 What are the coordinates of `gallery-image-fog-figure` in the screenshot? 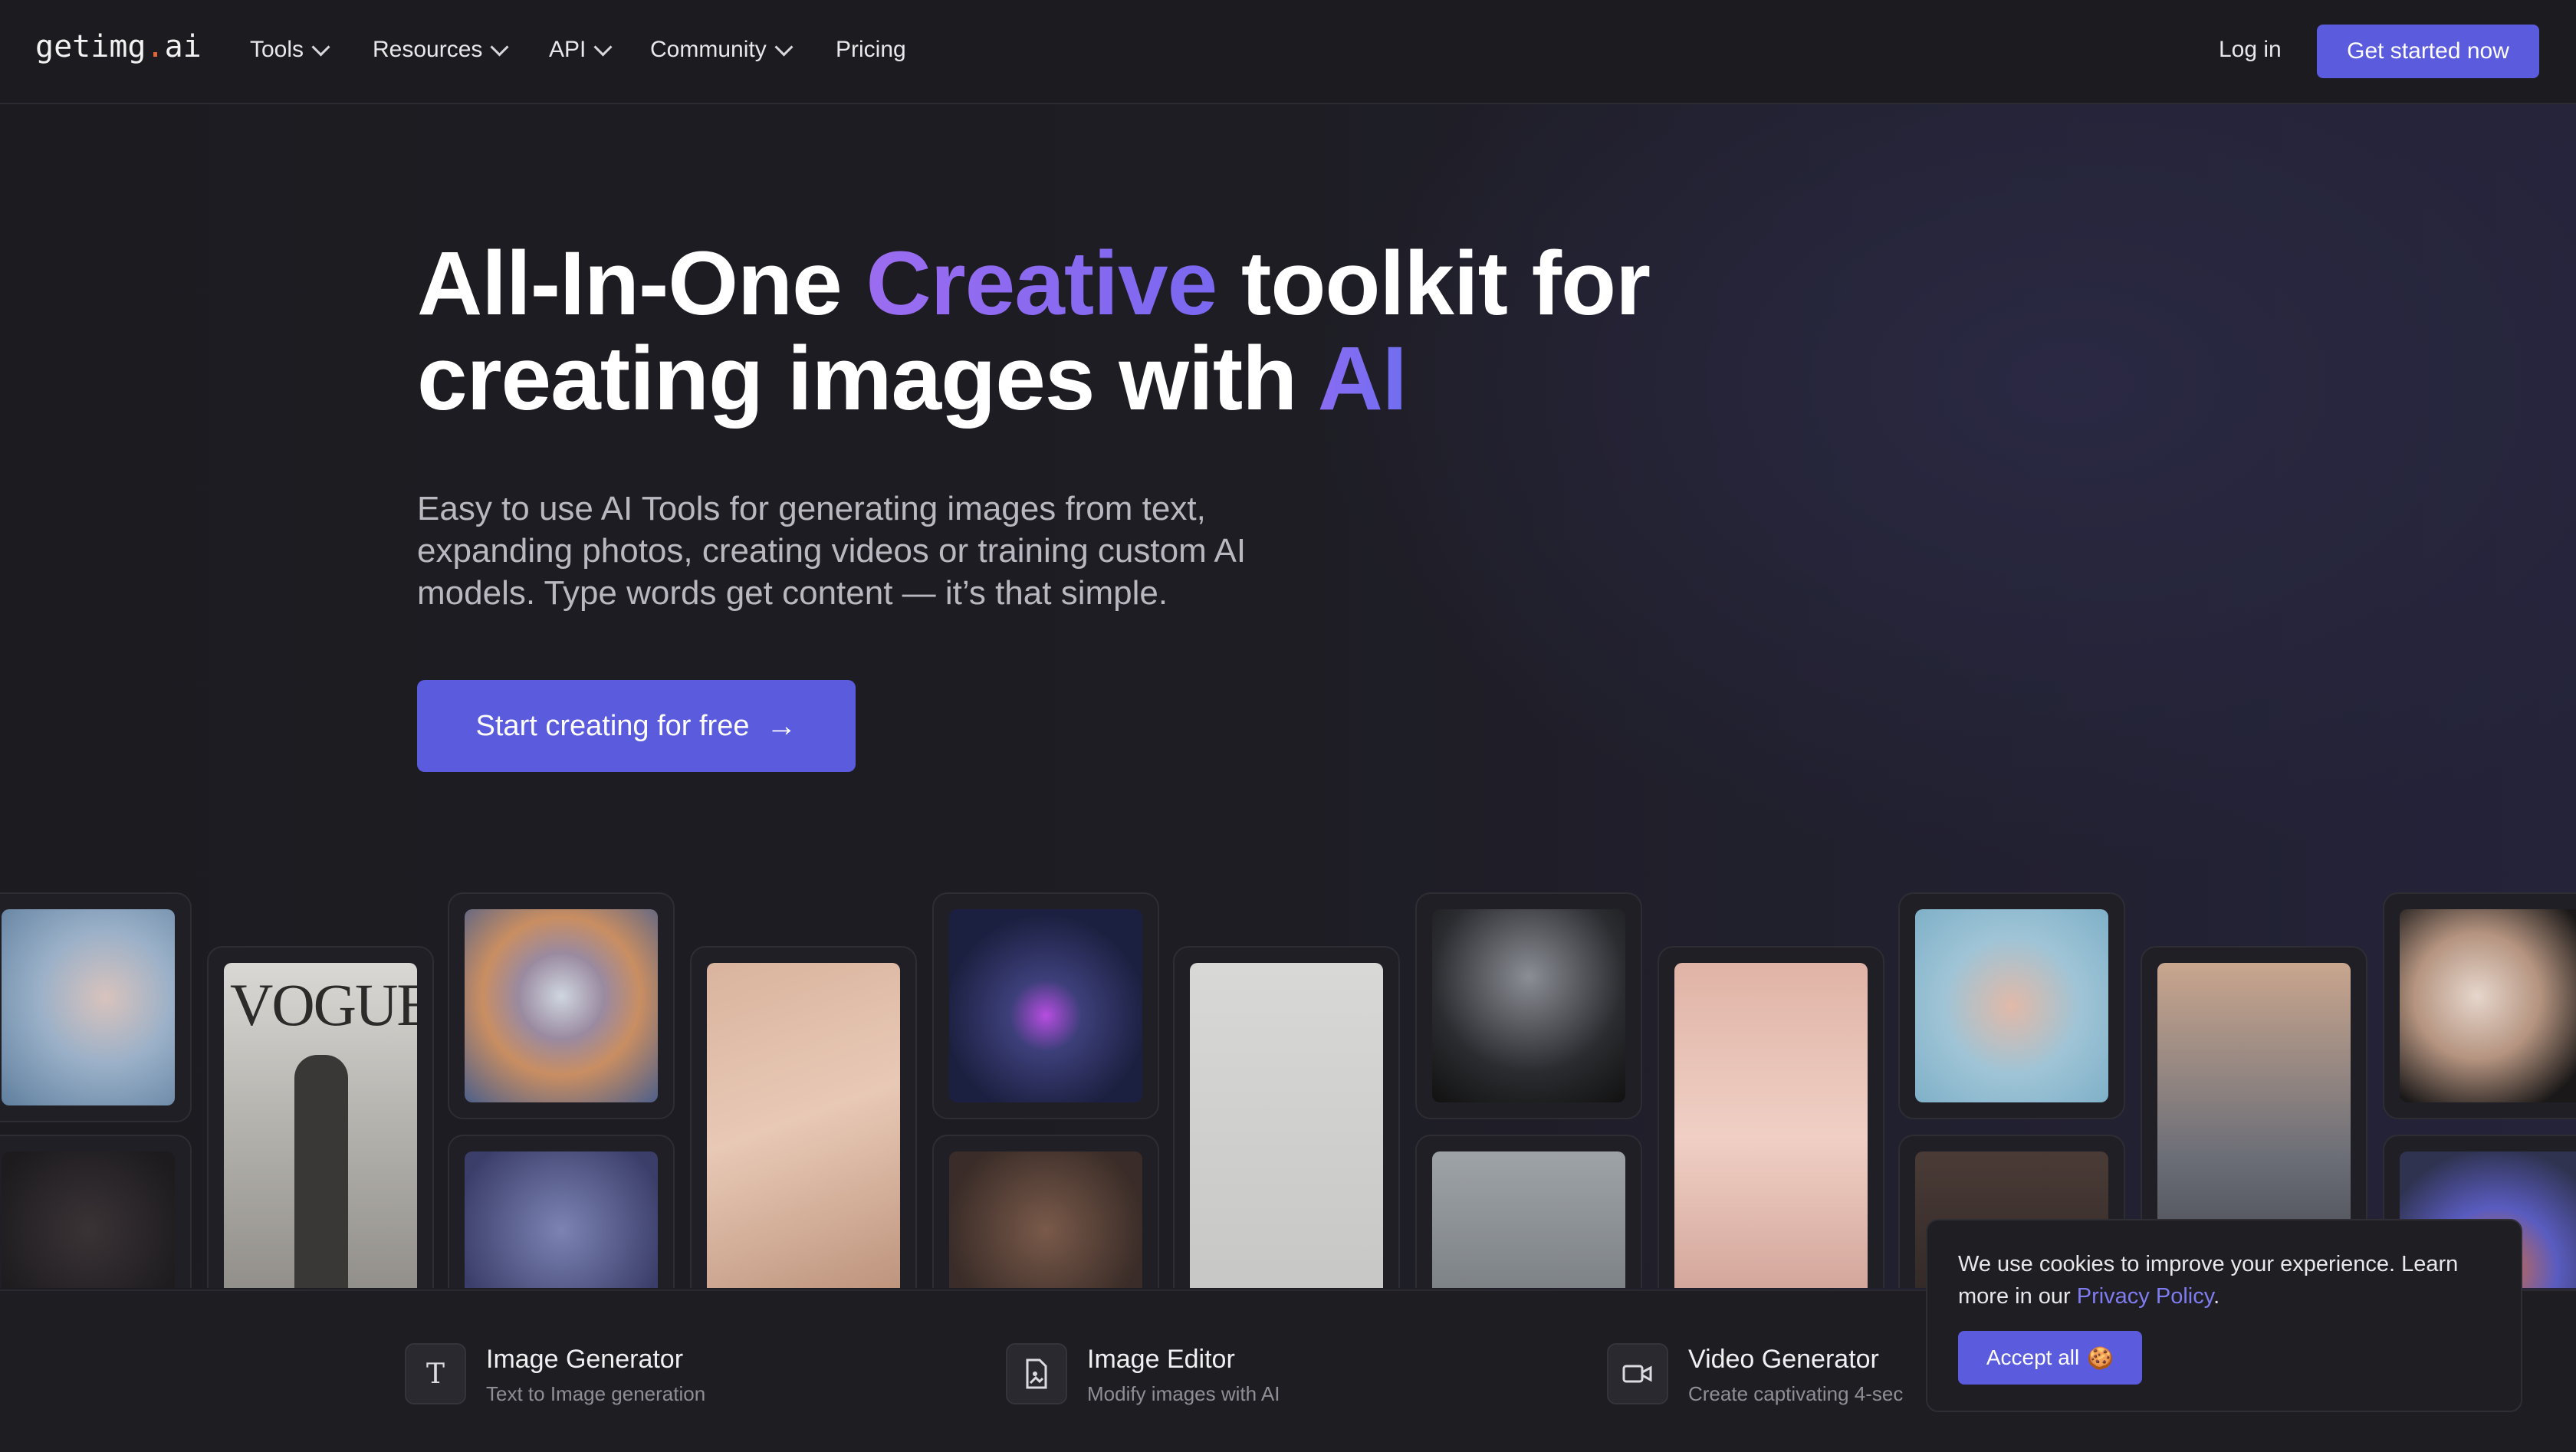 It's located at (1528, 1219).